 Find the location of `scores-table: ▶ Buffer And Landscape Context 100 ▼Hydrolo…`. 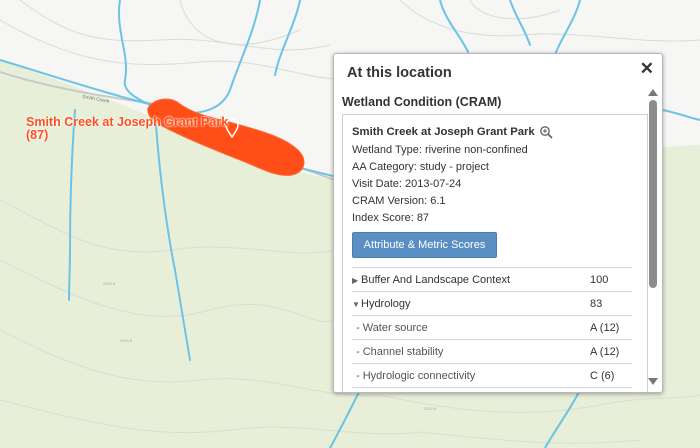

scores-table: ▶ Buffer And Landscape Context 100 ▼Hydrolo… is located at coordinates (492, 327).